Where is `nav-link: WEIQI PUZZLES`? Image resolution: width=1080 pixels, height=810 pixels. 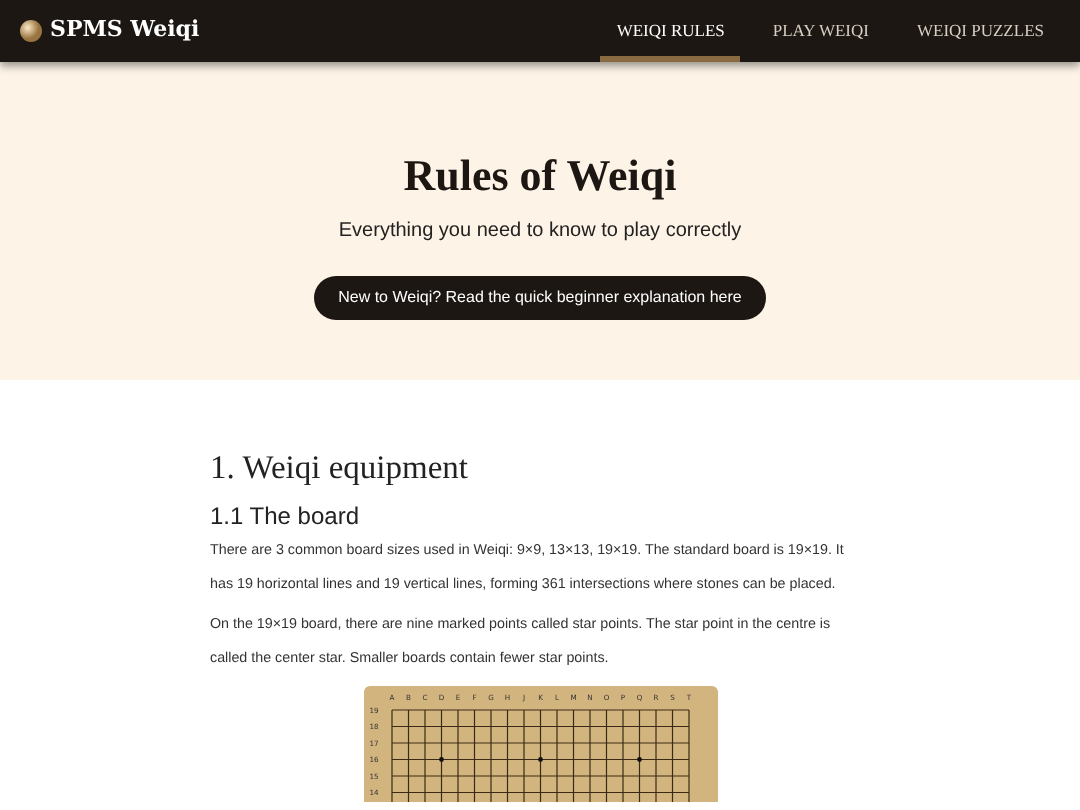 nav-link: WEIQI PUZZLES is located at coordinates (980, 31).